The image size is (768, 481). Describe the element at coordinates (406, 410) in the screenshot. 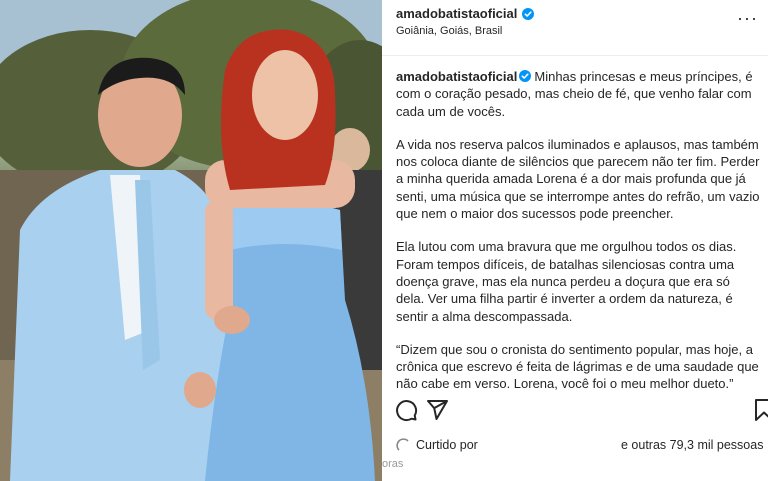

I see `comment-icon` at that location.